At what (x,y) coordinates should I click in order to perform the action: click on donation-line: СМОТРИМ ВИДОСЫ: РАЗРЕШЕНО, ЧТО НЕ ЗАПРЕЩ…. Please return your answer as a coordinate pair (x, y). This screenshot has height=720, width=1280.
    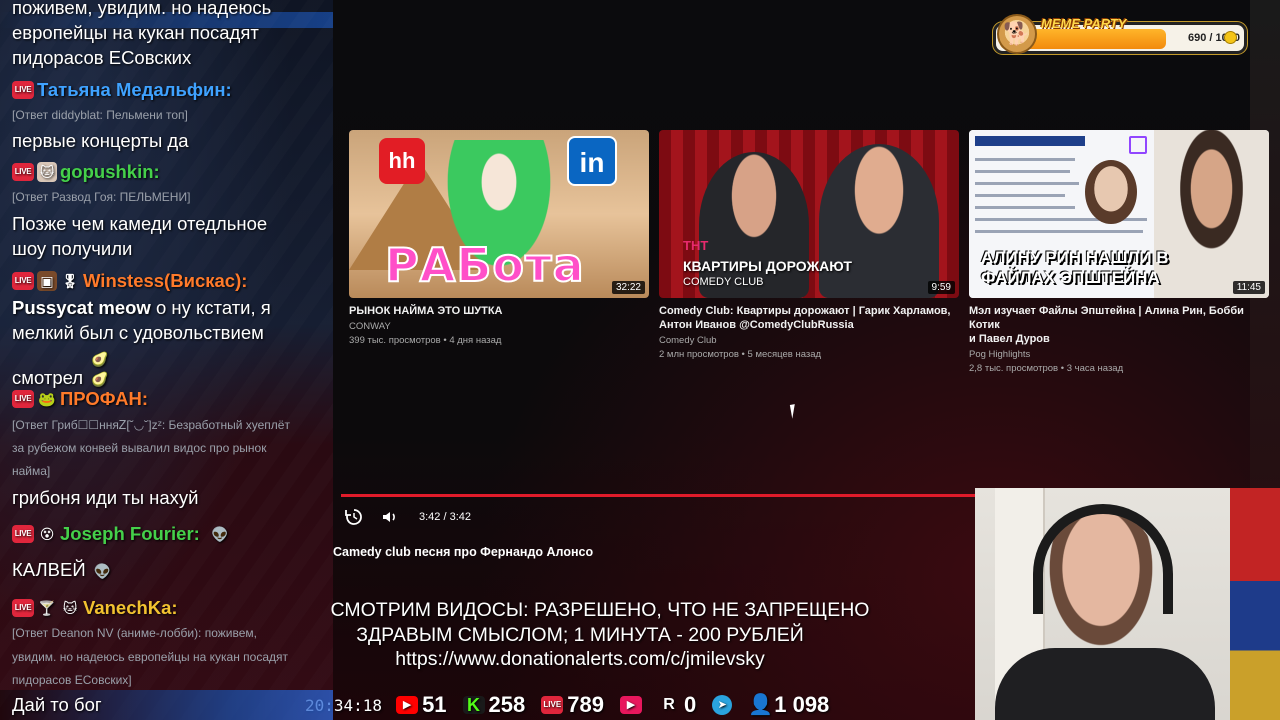
    Looking at the image, I should click on (600, 610).